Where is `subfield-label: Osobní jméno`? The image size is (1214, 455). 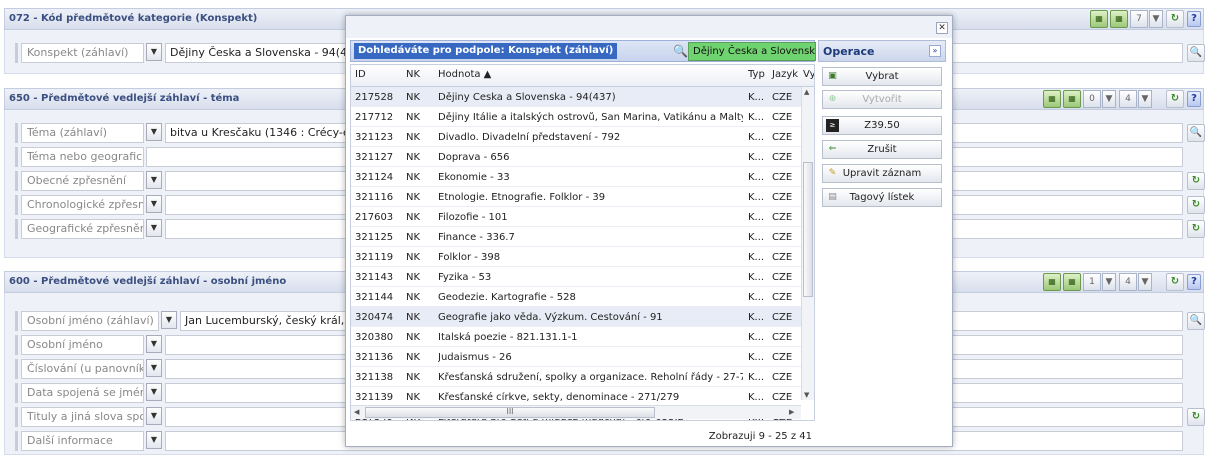
subfield-label: Osobní jméno is located at coordinates (82, 345).